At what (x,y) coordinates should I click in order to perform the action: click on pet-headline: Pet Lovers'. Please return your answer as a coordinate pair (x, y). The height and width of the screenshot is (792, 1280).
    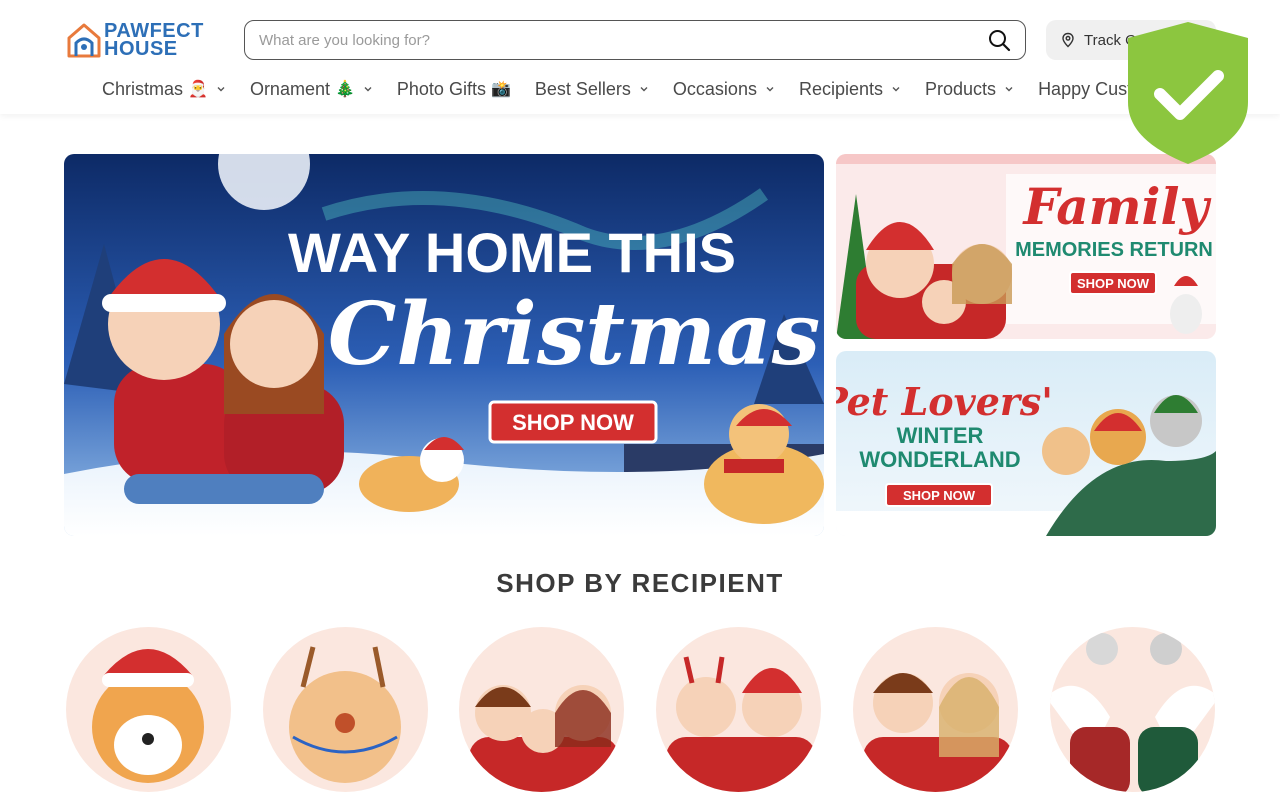
    Looking at the image, I should click on (944, 401).